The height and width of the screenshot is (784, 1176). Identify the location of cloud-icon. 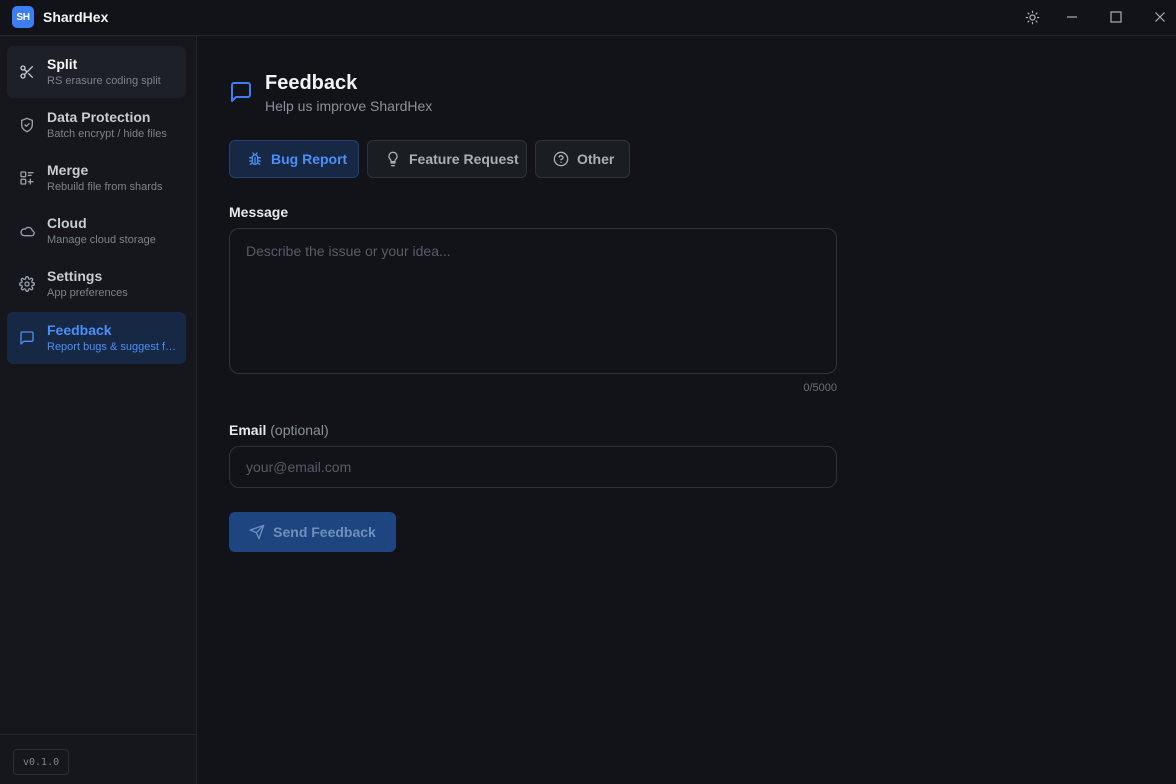
(27, 231).